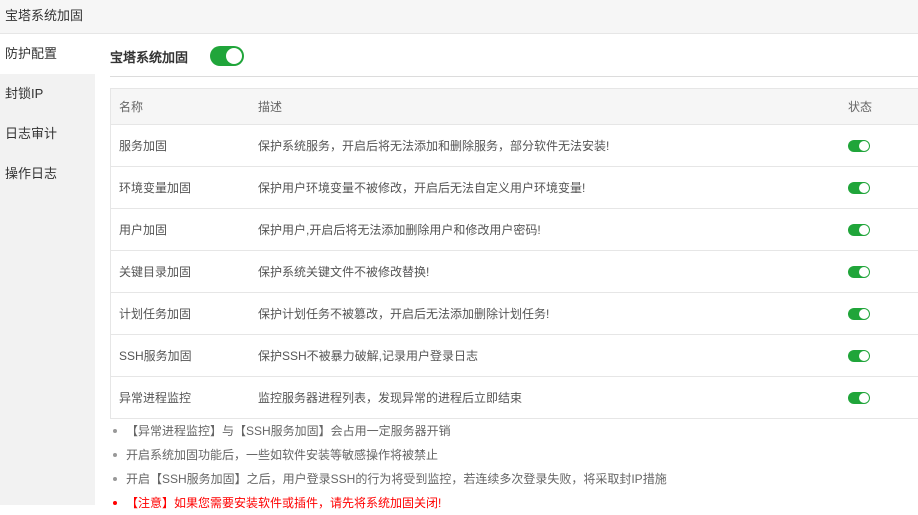 This screenshot has height=515, width=918. I want to click on sidebar: 防护配置 封锁IP 日志审计 操作日志, so click(47, 269).